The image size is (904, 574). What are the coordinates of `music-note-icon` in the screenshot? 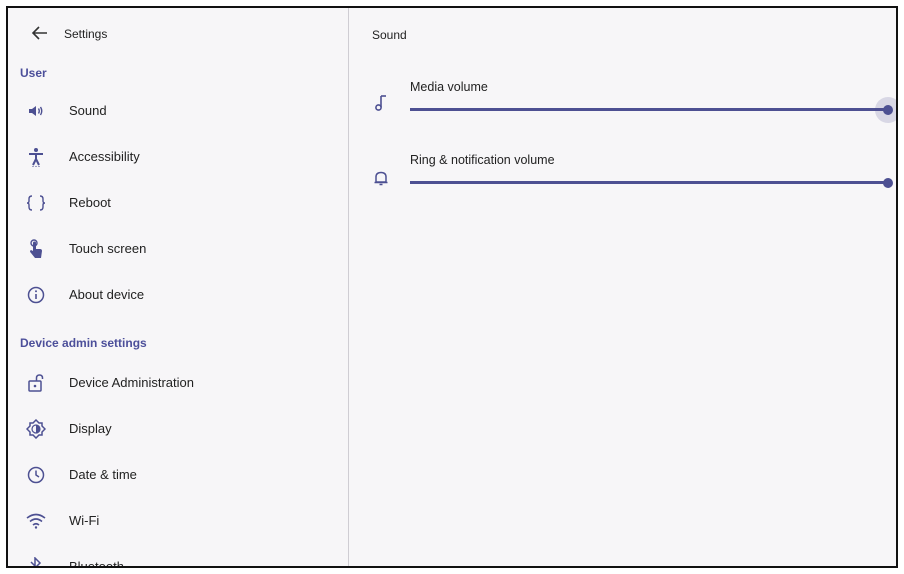 It's located at (381, 103).